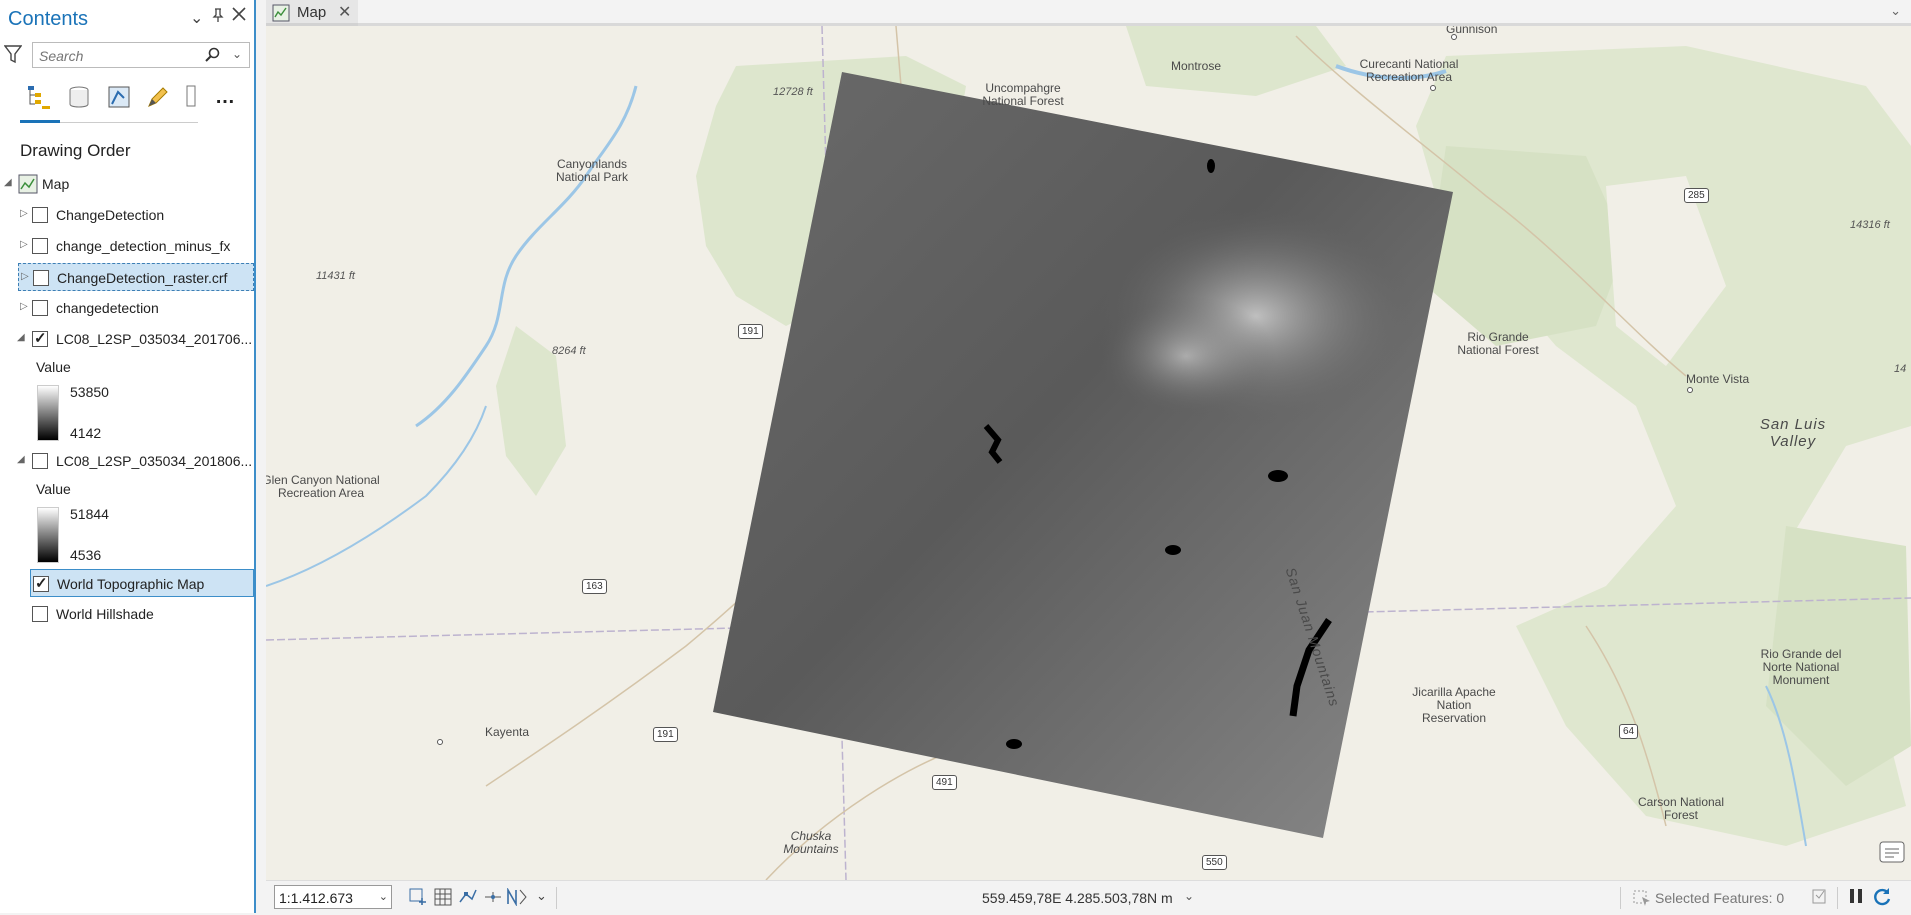 This screenshot has height=915, width=1911. Describe the element at coordinates (517, 897) in the screenshot. I see `north-arrow-icon` at that location.